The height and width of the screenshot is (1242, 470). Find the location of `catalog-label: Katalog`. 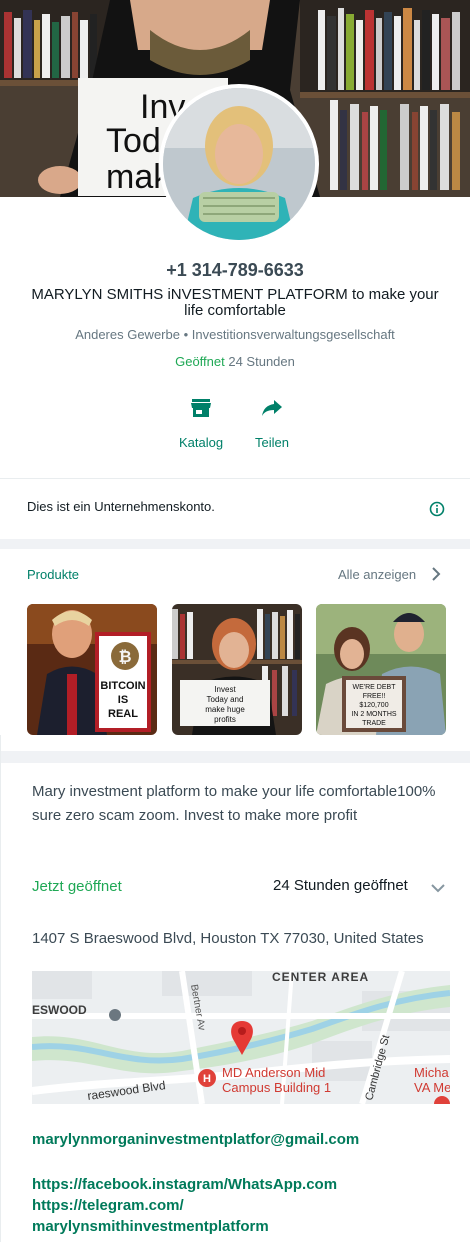

catalog-label: Katalog is located at coordinates (201, 442).